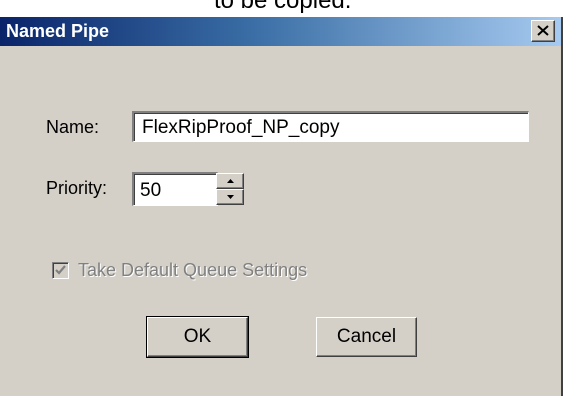 This screenshot has width=567, height=396. What do you see at coordinates (58, 31) in the screenshot?
I see `dialog-title: Named Pipe` at bounding box center [58, 31].